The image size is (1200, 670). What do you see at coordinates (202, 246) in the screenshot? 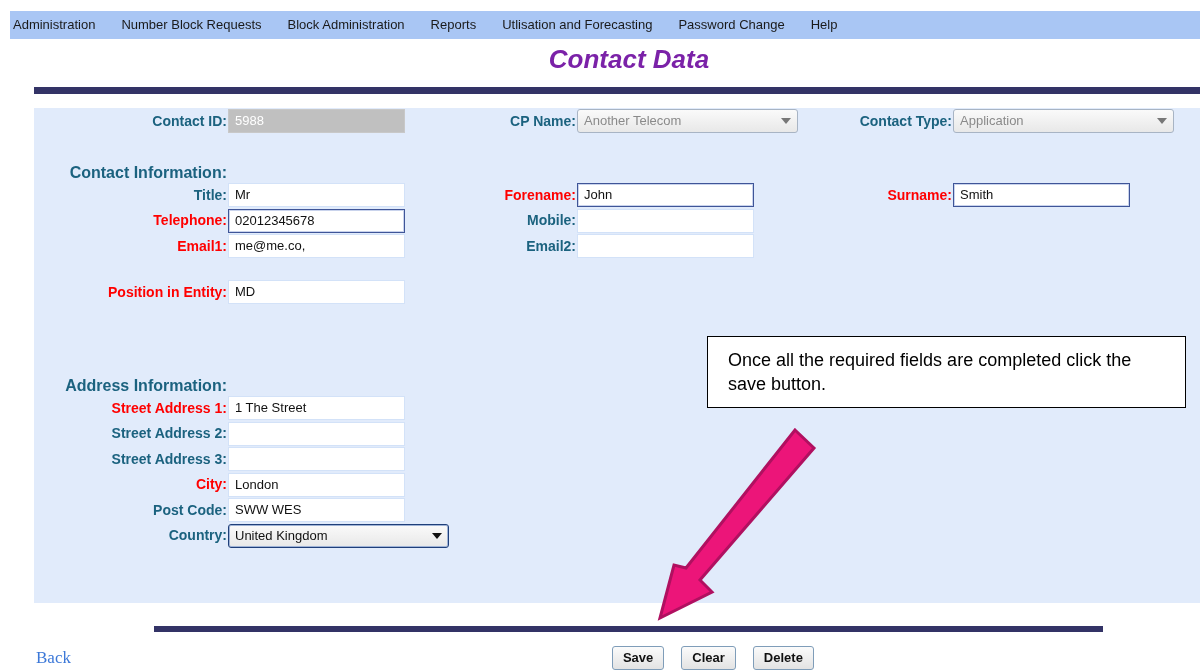
I see `field-label: Email1:` at bounding box center [202, 246].